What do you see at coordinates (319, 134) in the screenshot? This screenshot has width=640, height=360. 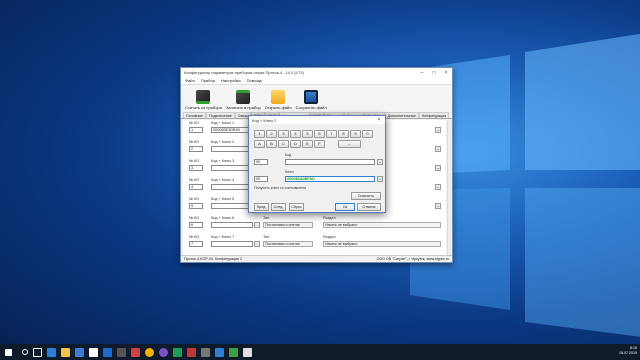 I see `key-6-button: 6` at bounding box center [319, 134].